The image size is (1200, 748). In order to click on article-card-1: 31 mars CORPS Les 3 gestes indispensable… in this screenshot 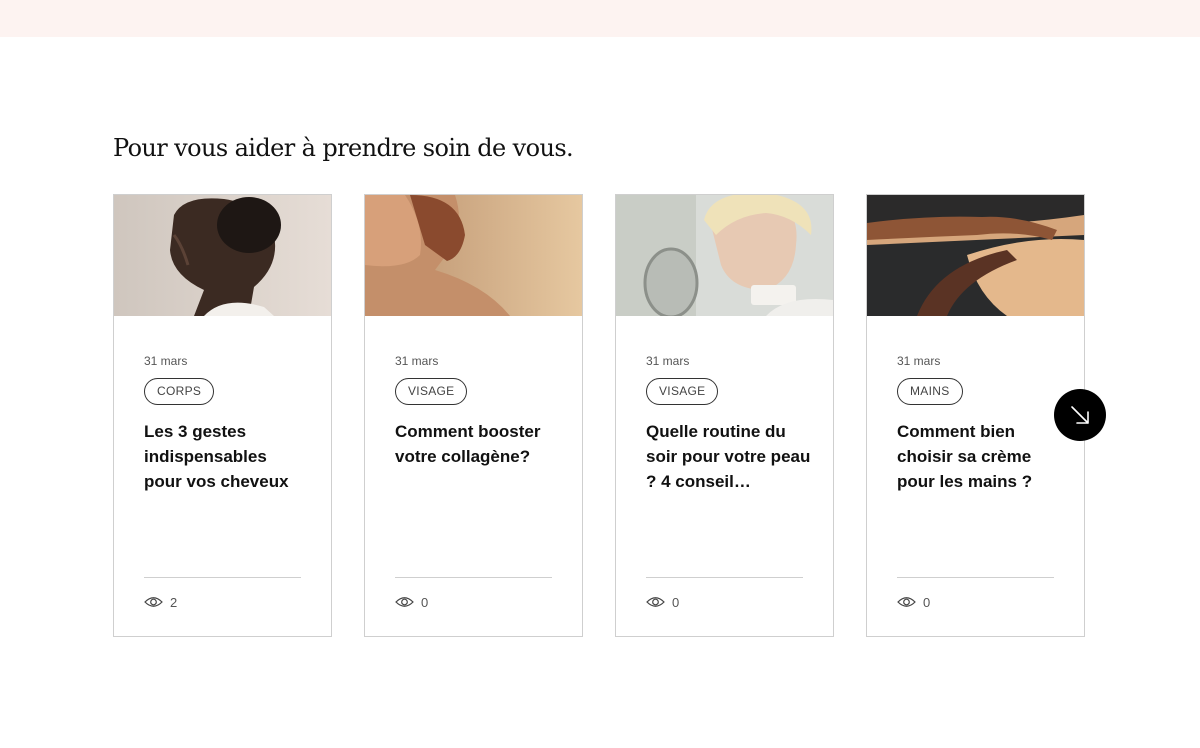, I will do `click(222, 415)`.